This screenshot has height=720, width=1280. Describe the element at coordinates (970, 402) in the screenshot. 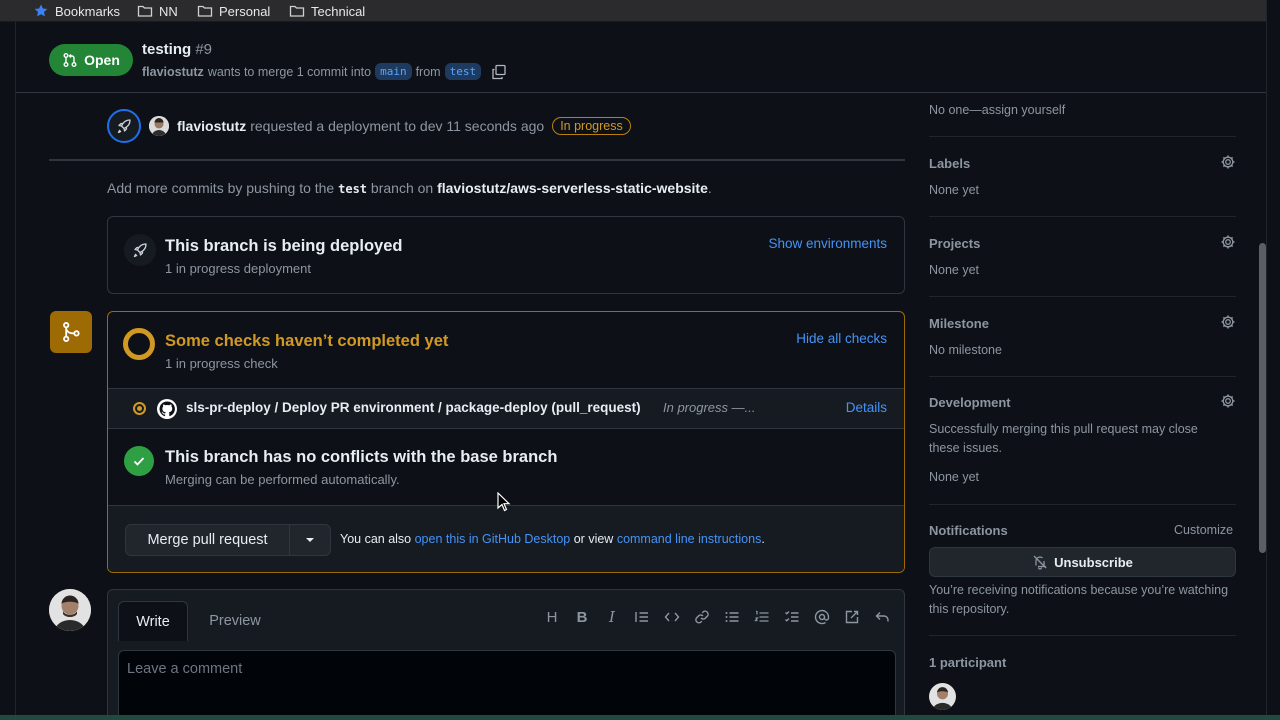

I see `development-title: Development` at that location.